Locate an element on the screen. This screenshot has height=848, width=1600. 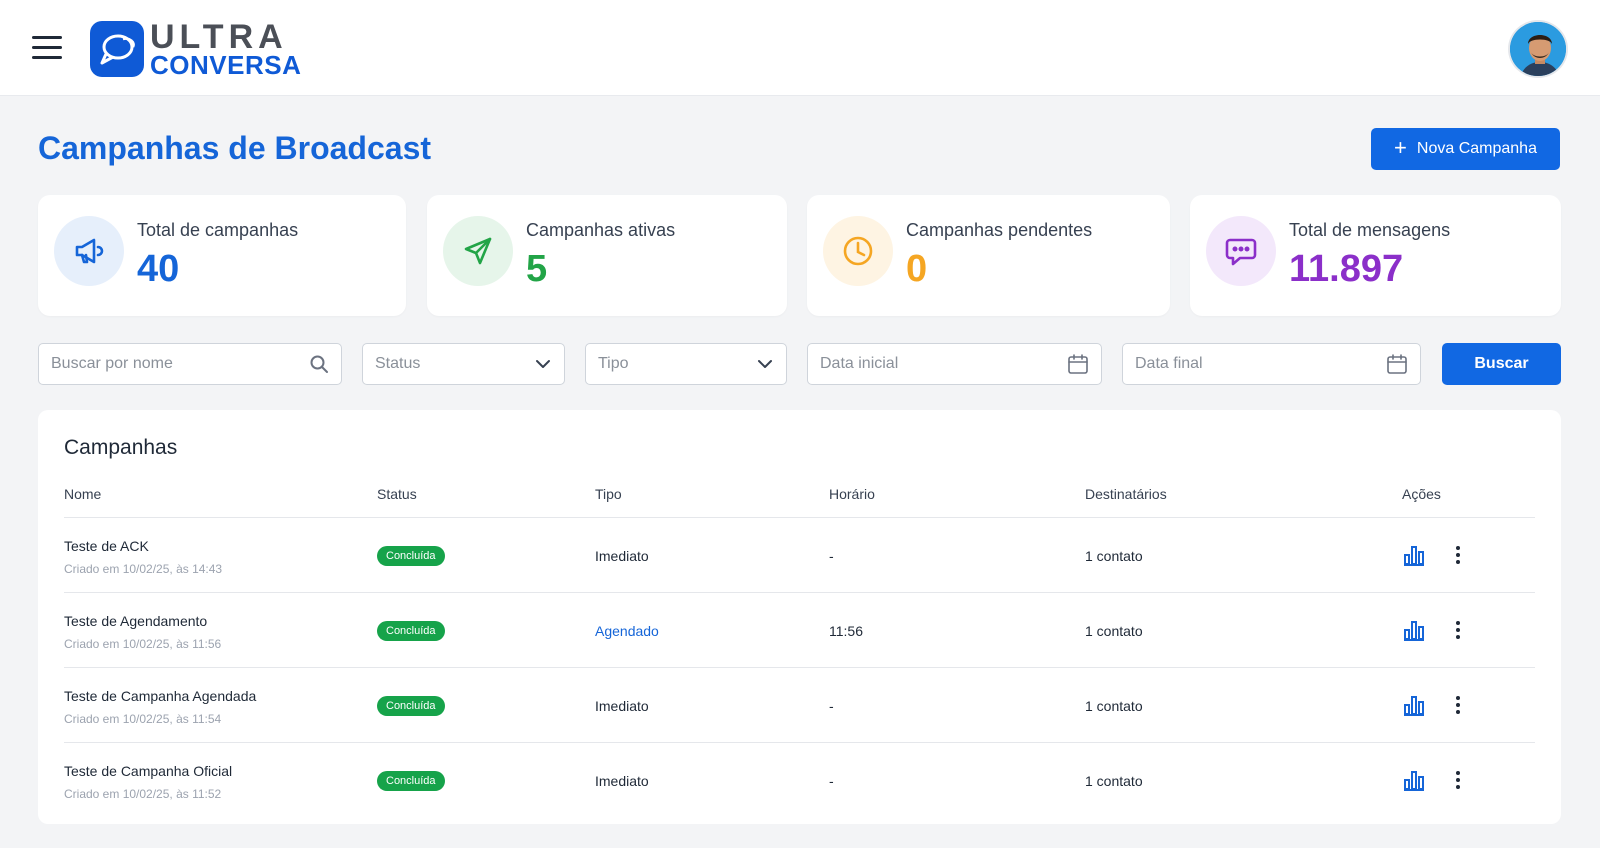
search-icon is located at coordinates (319, 364).